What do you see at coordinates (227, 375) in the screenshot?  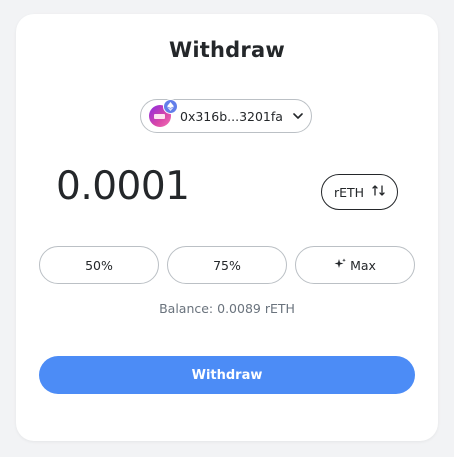 I see `withdraw-button: Withdraw` at bounding box center [227, 375].